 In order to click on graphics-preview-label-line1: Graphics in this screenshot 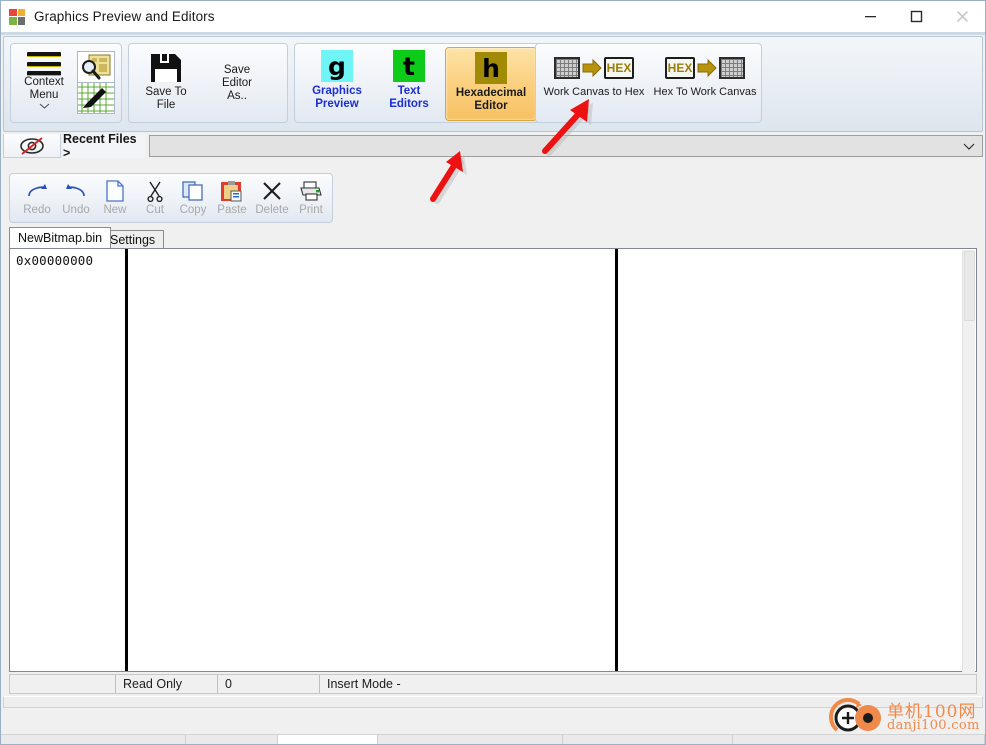, I will do `click(337, 91)`.